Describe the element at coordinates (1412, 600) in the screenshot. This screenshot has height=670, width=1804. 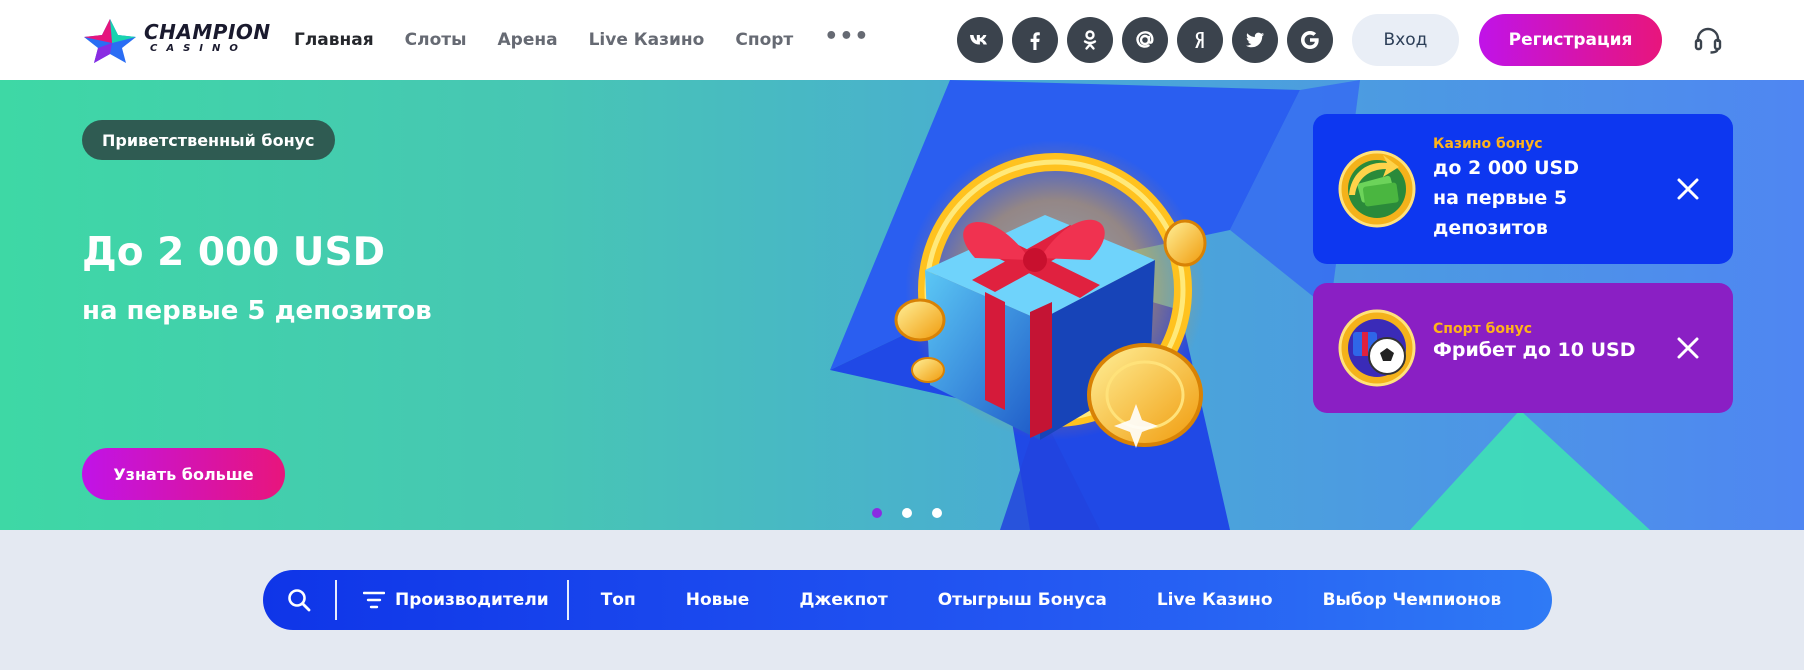
I see `category-champions-choice: Выбор Чемпионов` at that location.